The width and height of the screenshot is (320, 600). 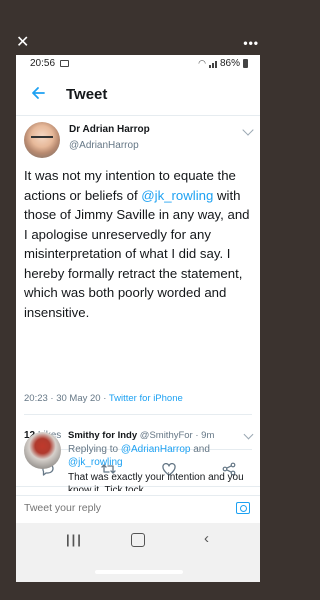 I want to click on divider, so click(x=138, y=414).